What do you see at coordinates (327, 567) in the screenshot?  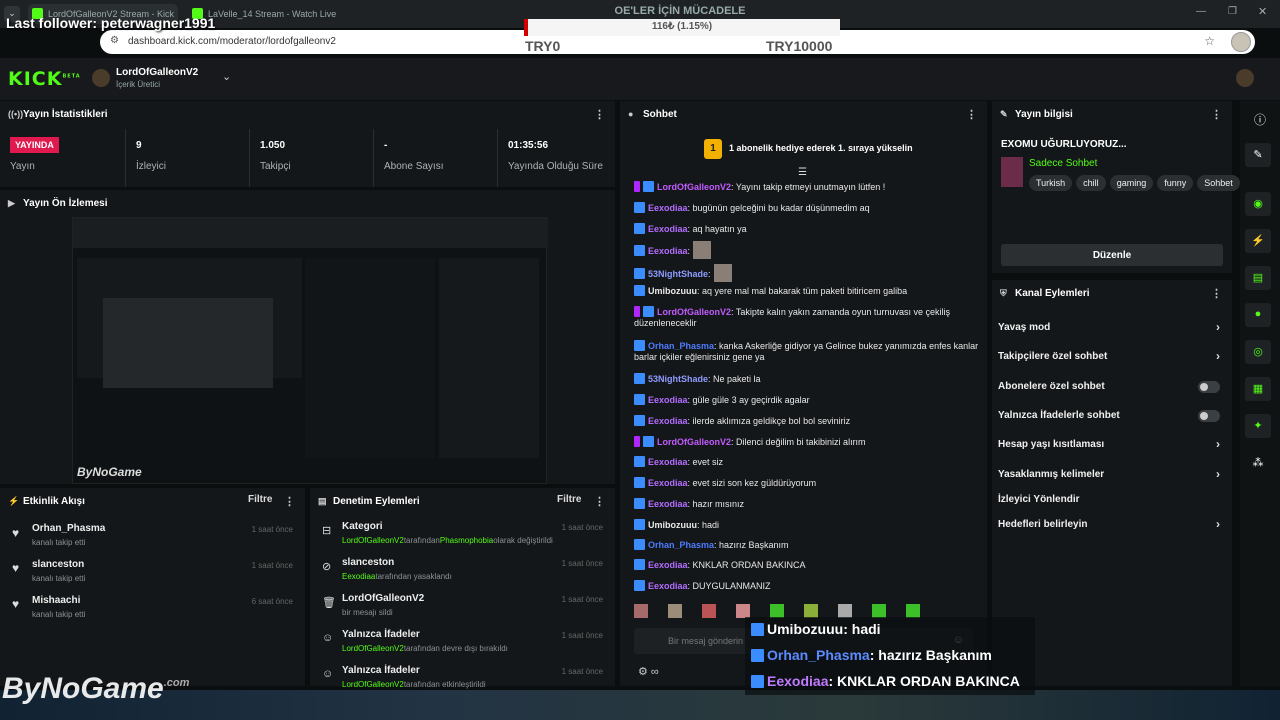 I see `ban-icon: ⊘` at bounding box center [327, 567].